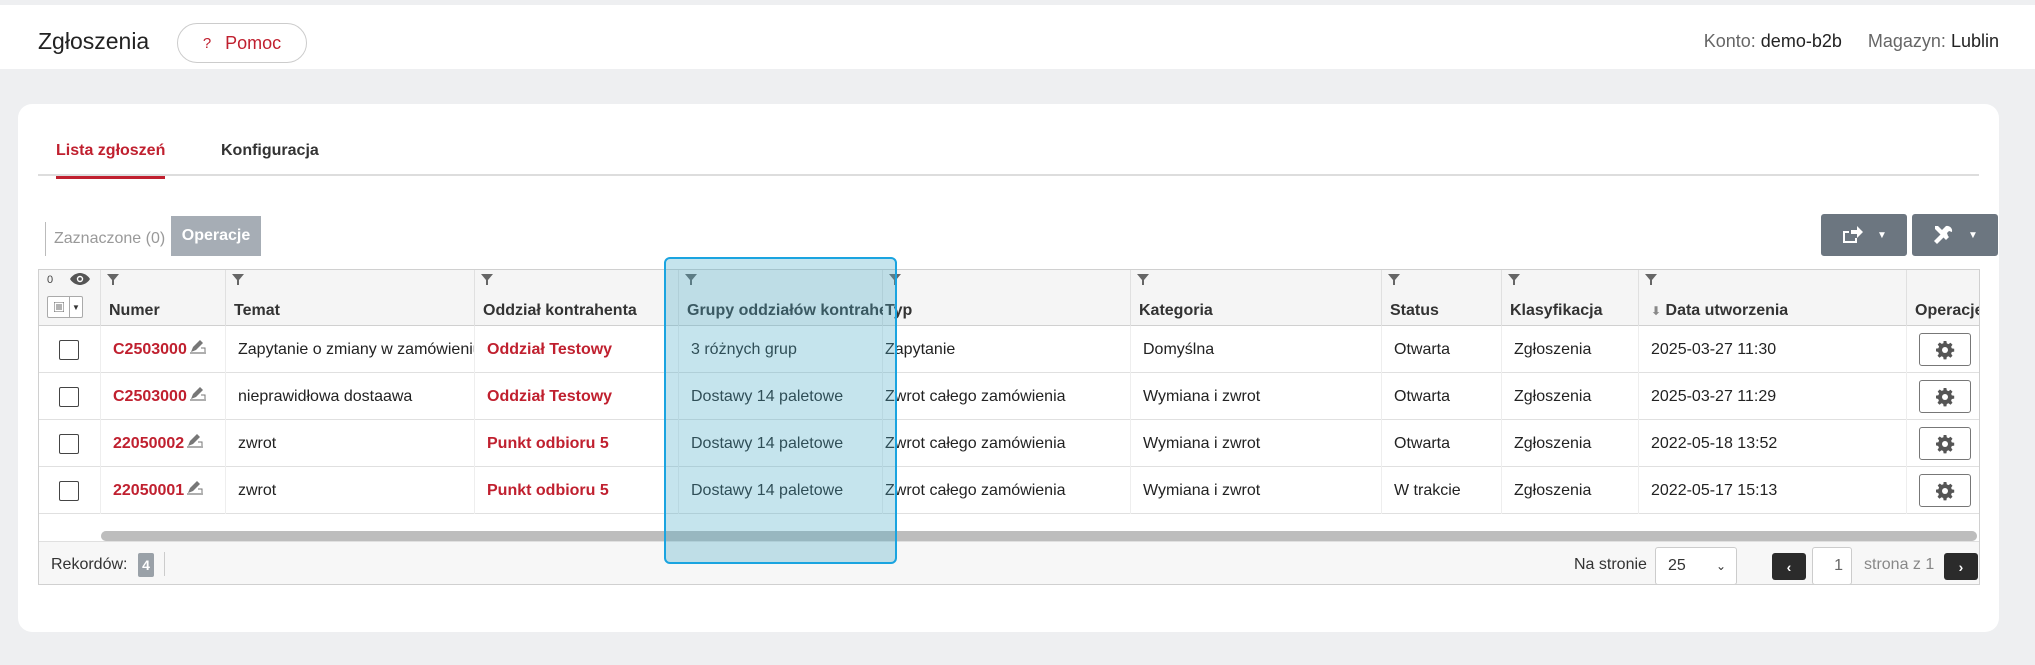 The height and width of the screenshot is (665, 2035). What do you see at coordinates (1851, 41) in the screenshot?
I see `account-info: Konto: demo-b2b Magazyn: Lublin` at bounding box center [1851, 41].